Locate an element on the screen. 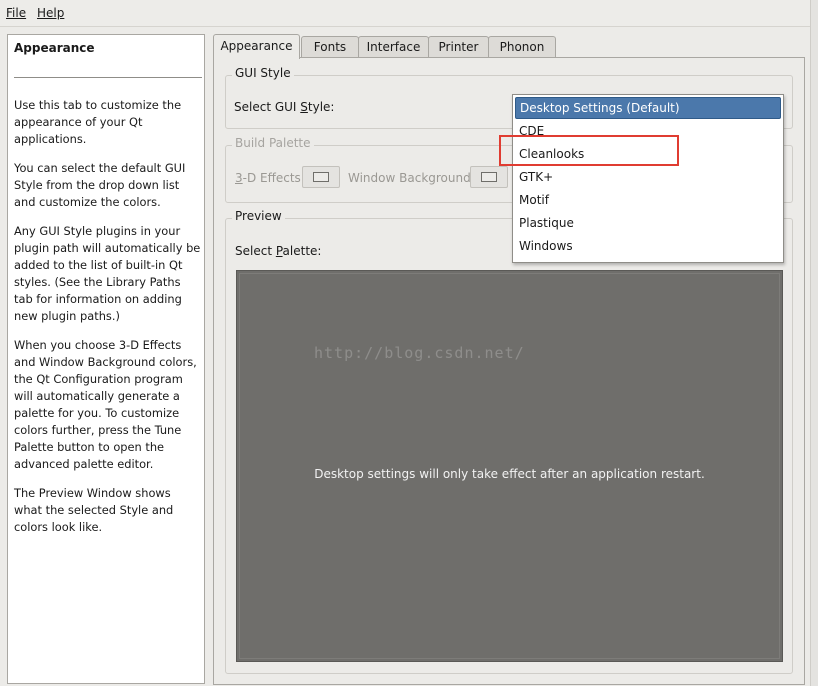 The height and width of the screenshot is (686, 818). three-d-effects-label: 3-D Effects: is located at coordinates (270, 178).